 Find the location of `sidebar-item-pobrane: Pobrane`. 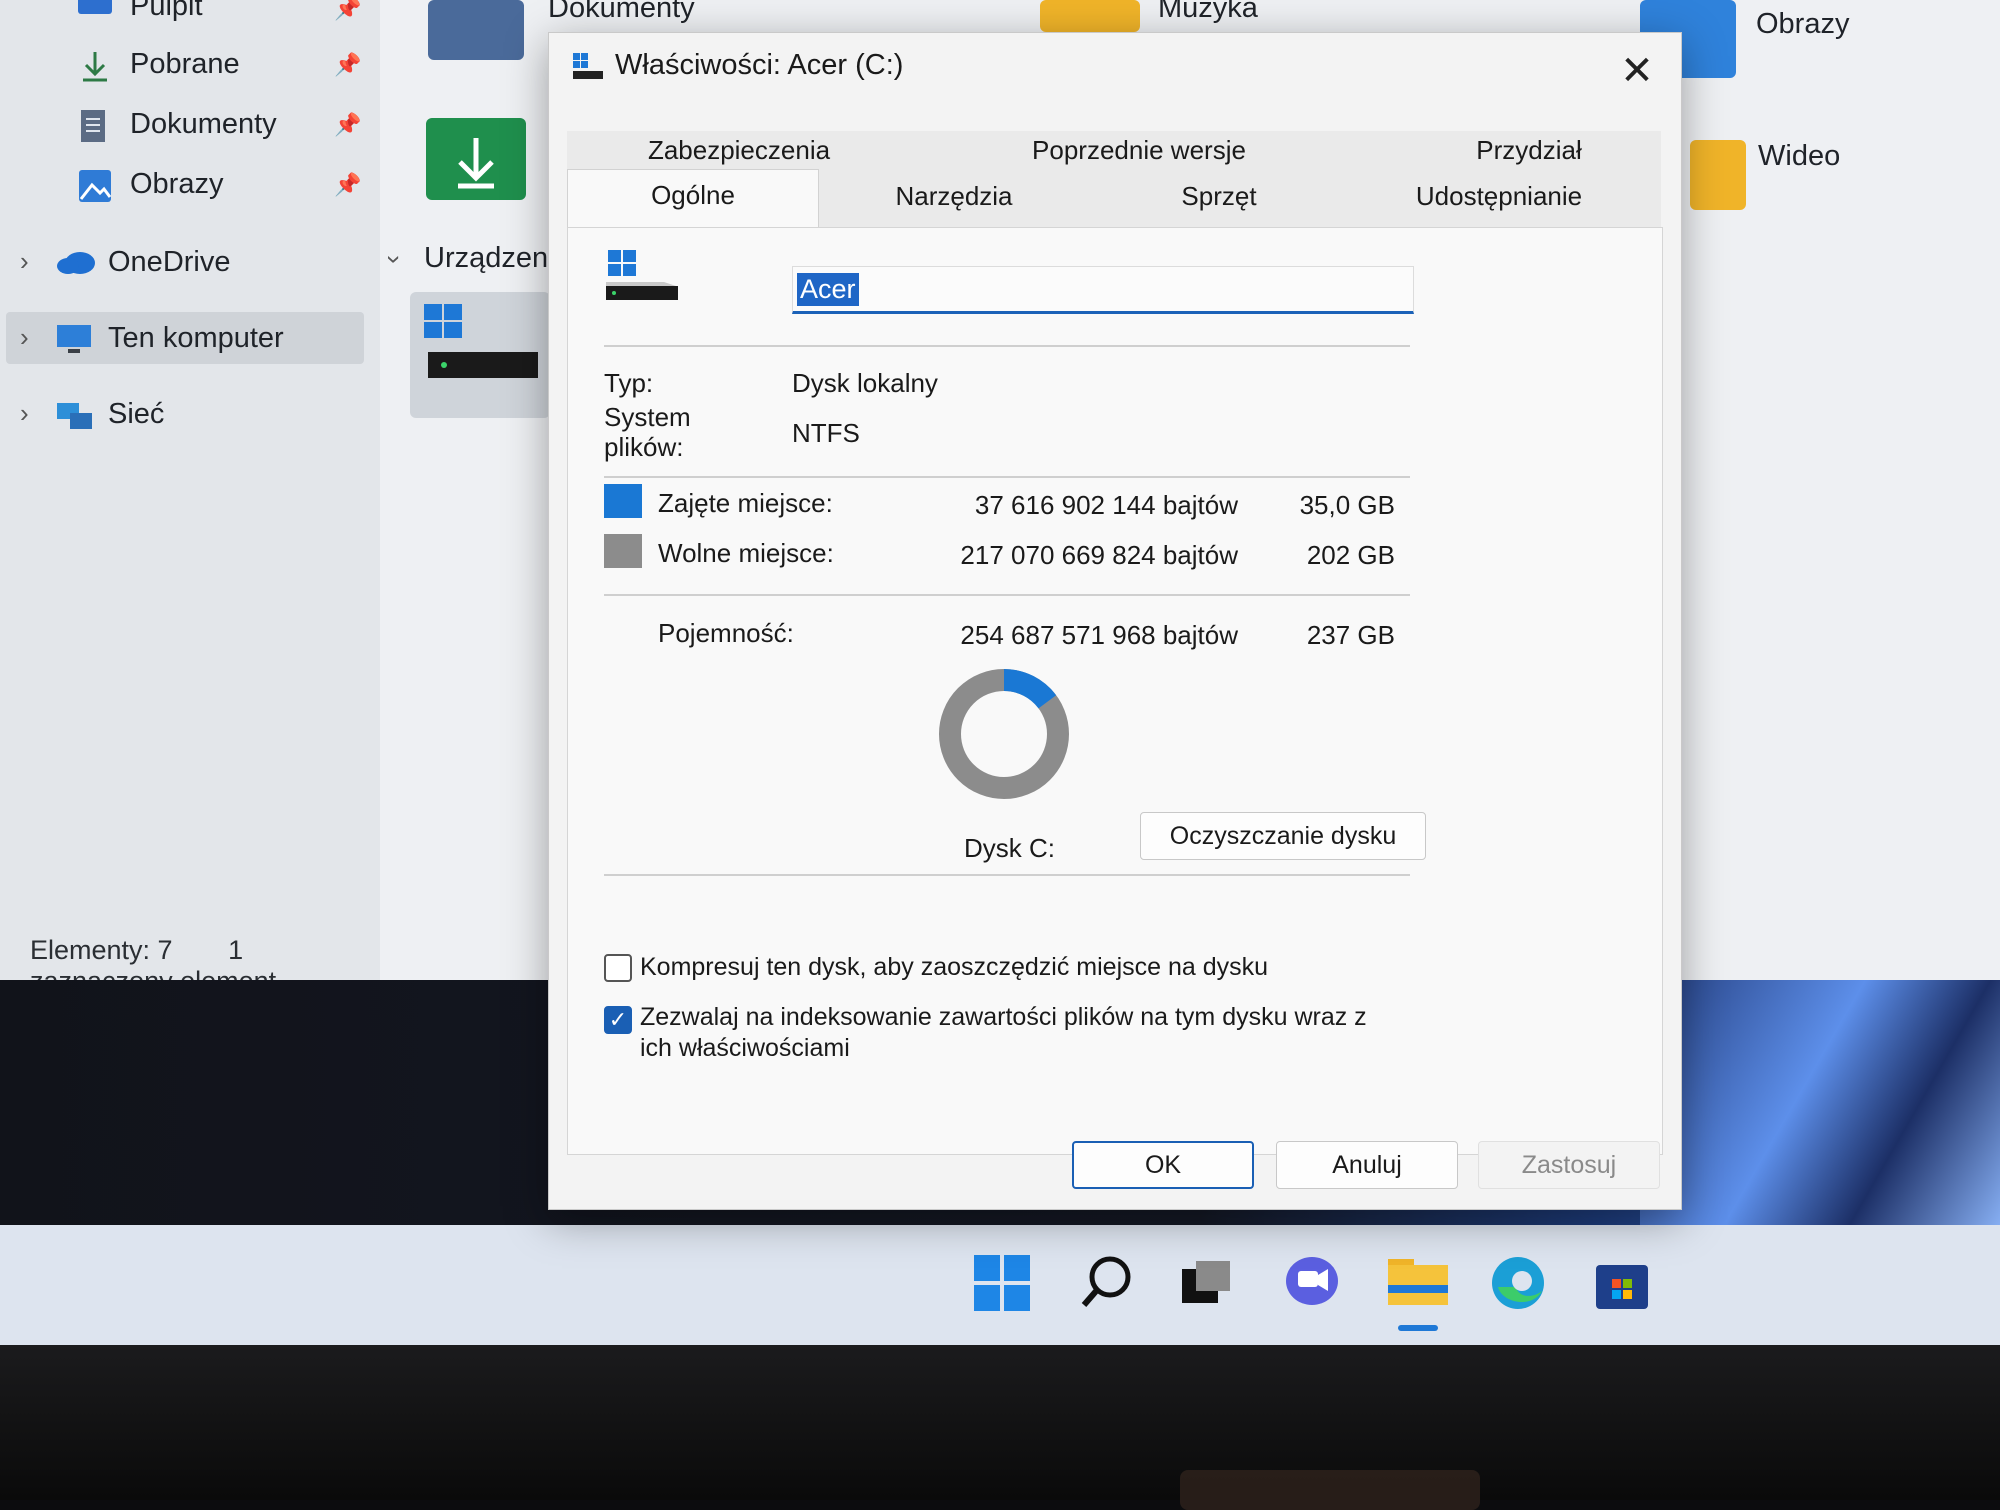

sidebar-item-pobrane: Pobrane is located at coordinates (159, 64).